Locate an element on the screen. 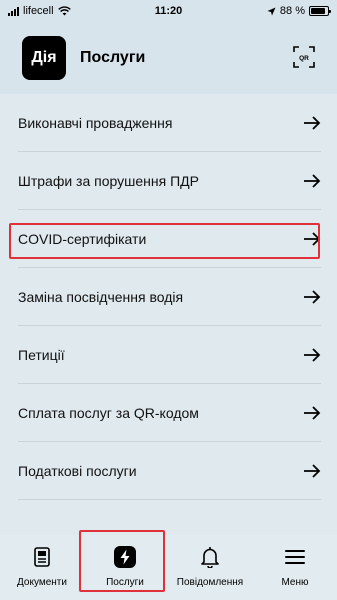 This screenshot has height=600, width=337. battery-percent: 88 % is located at coordinates (292, 11).